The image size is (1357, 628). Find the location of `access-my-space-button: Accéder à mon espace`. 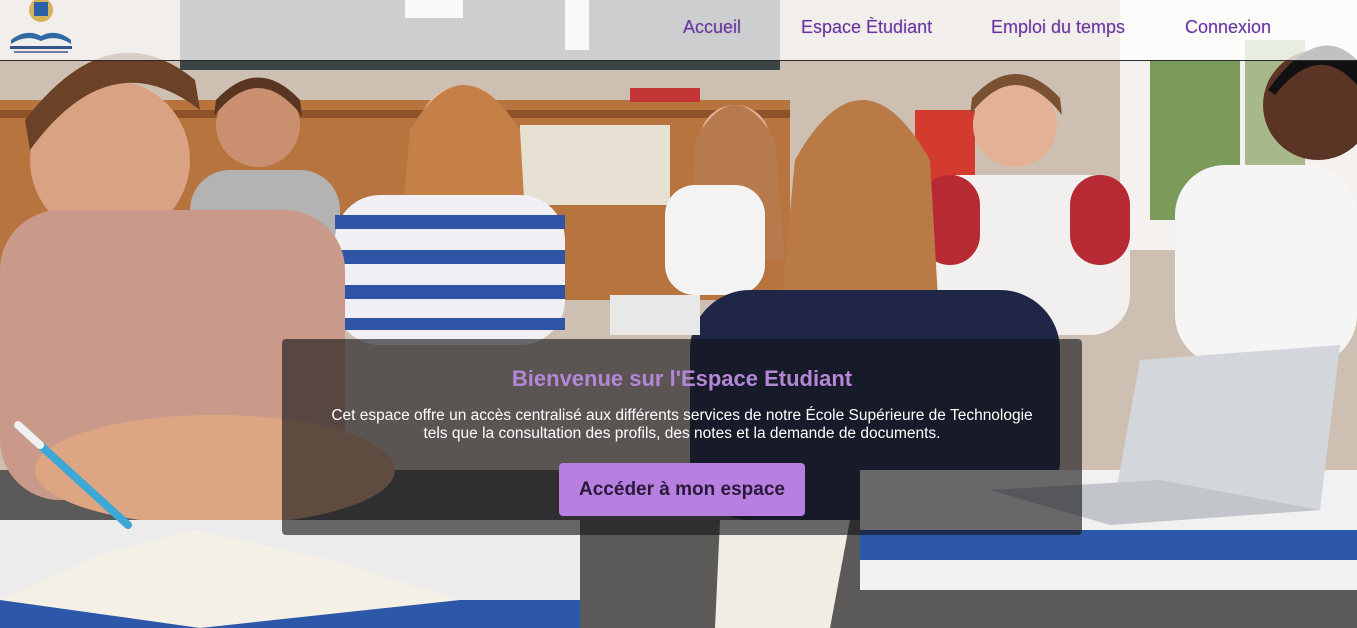

access-my-space-button: Accéder à mon espace is located at coordinates (682, 489).